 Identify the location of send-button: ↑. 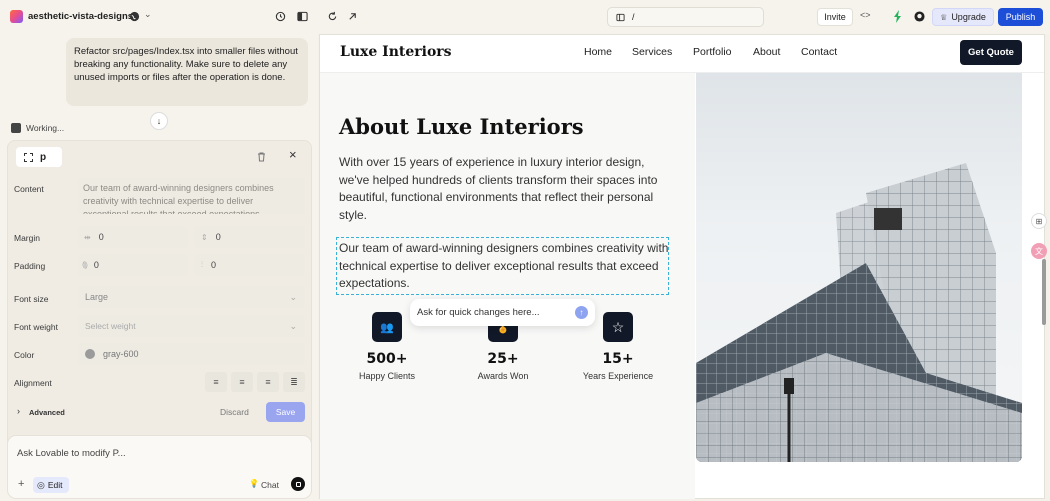
(581, 312).